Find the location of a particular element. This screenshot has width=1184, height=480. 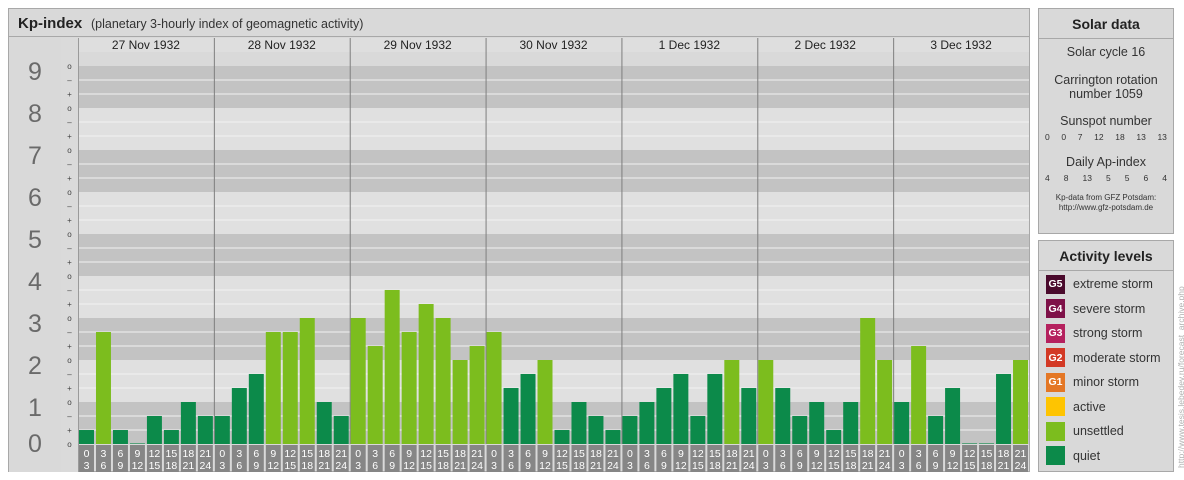

solar-cycle: Solar cycle 16 is located at coordinates (1106, 52).